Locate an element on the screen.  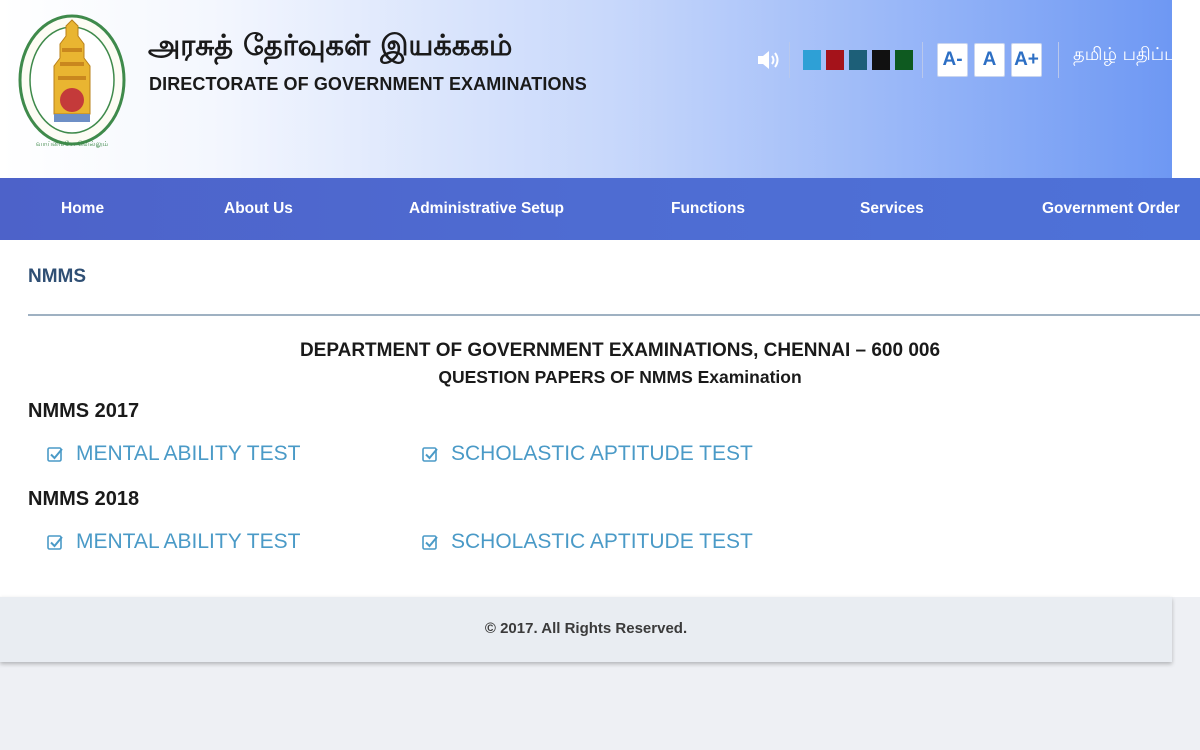
nav-item-administrative-setup: Administrative Setup is located at coordinates (486, 209).